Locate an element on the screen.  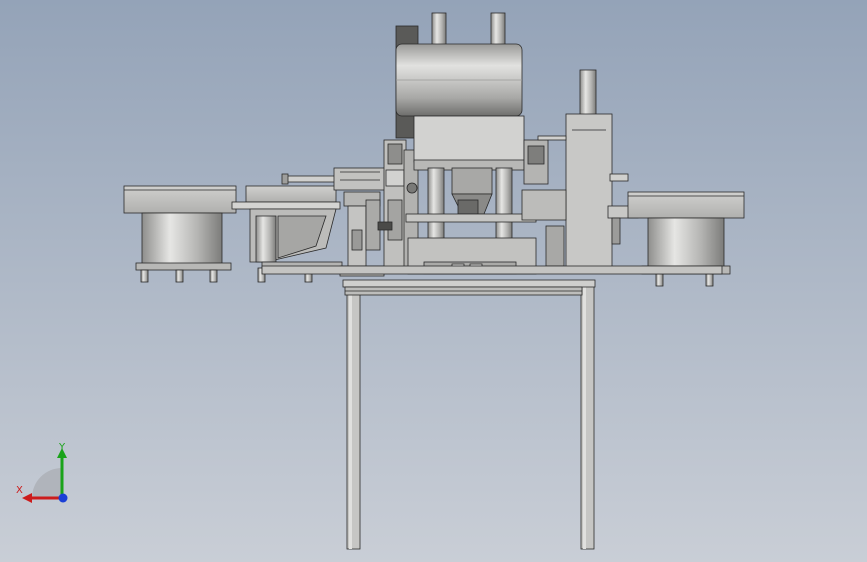
frame-legs is located at coordinates (470, 417).